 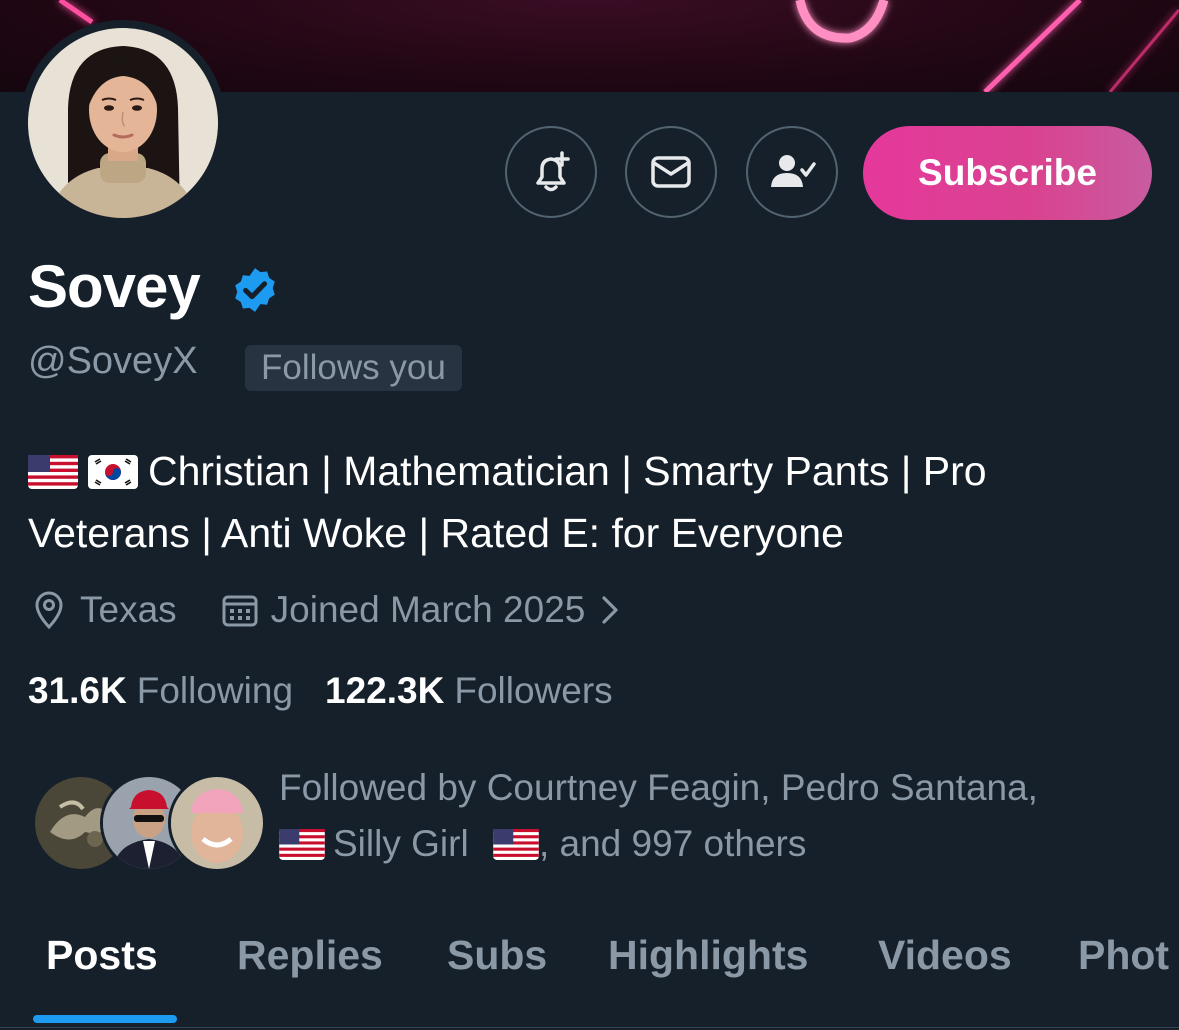 What do you see at coordinates (353, 368) in the screenshot?
I see `follows-you-badge: Follows you` at bounding box center [353, 368].